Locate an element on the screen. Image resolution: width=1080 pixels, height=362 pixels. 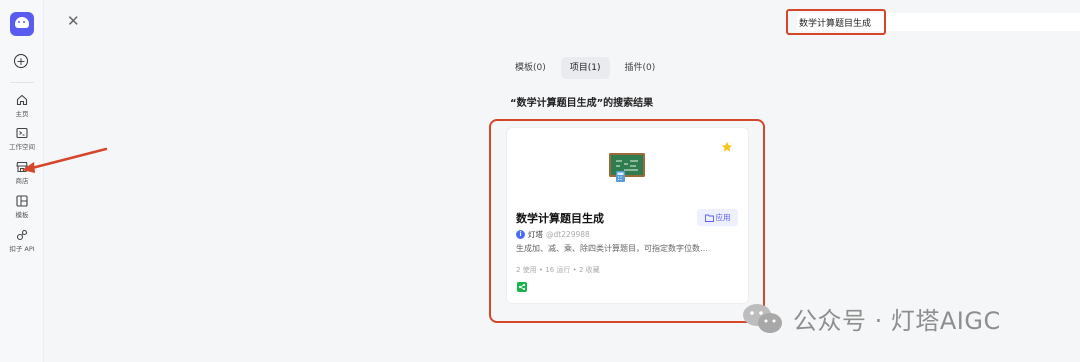
app-badge: 应用 is located at coordinates (717, 217).